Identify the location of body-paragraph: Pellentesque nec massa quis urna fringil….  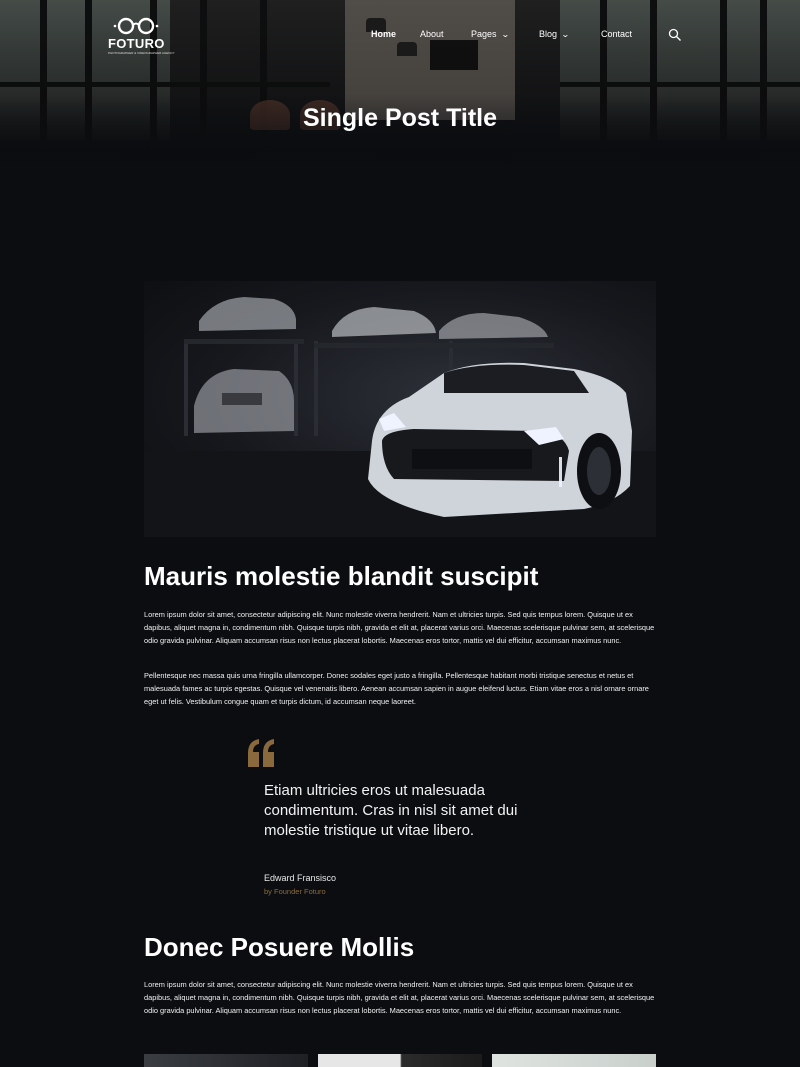
(396, 688).